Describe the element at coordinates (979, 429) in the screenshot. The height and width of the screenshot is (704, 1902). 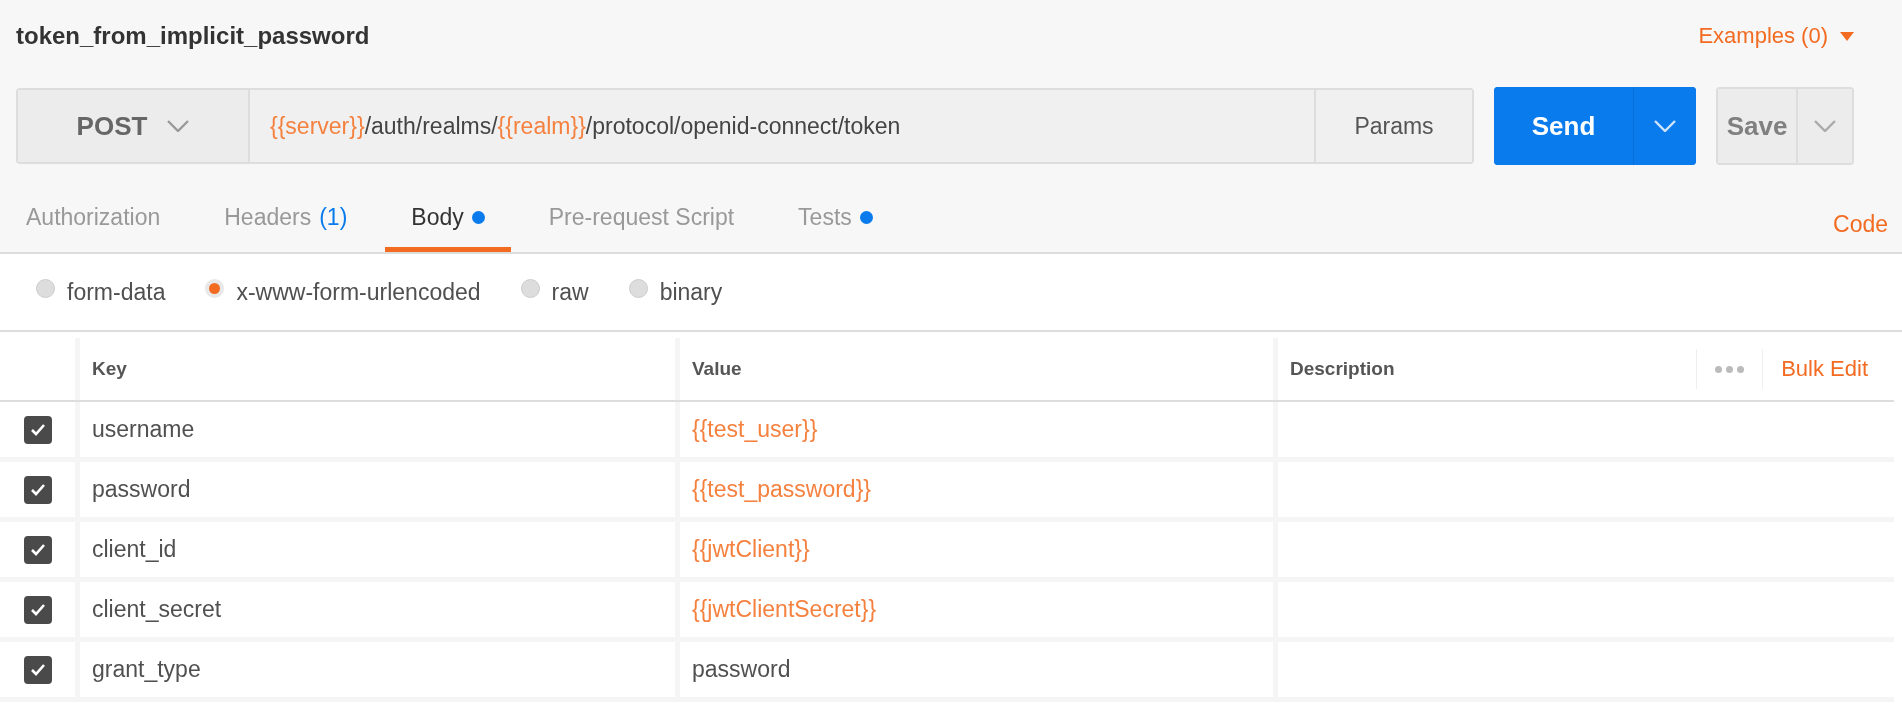
I see `value-cell: {{test_user}}` at that location.